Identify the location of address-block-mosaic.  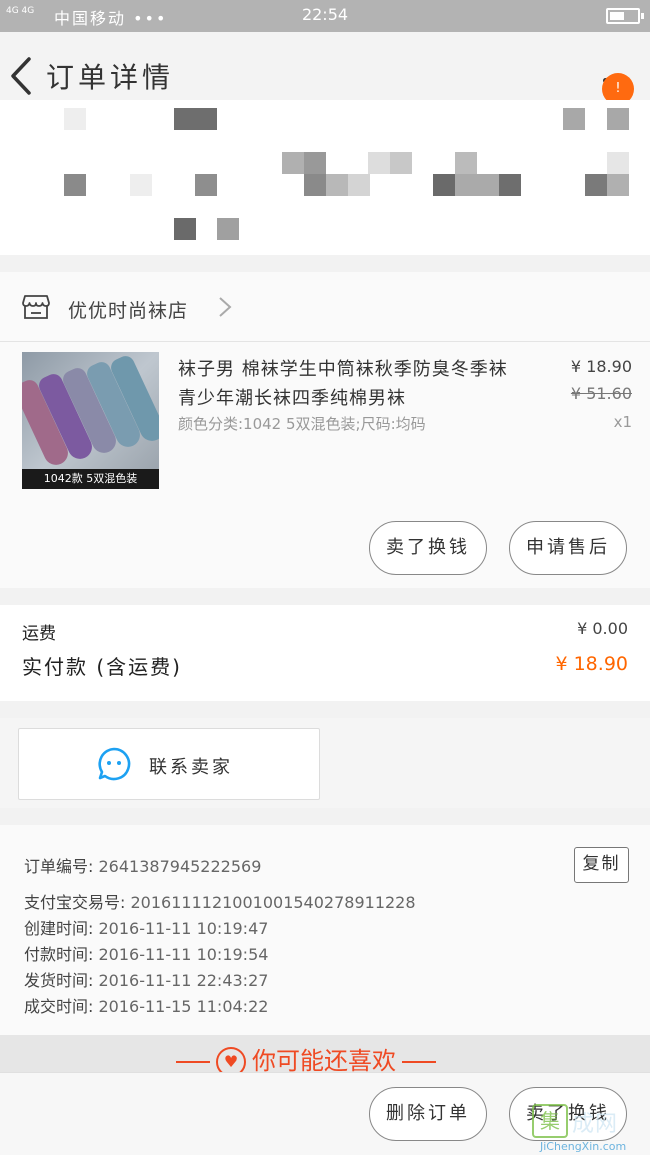
(325, 177).